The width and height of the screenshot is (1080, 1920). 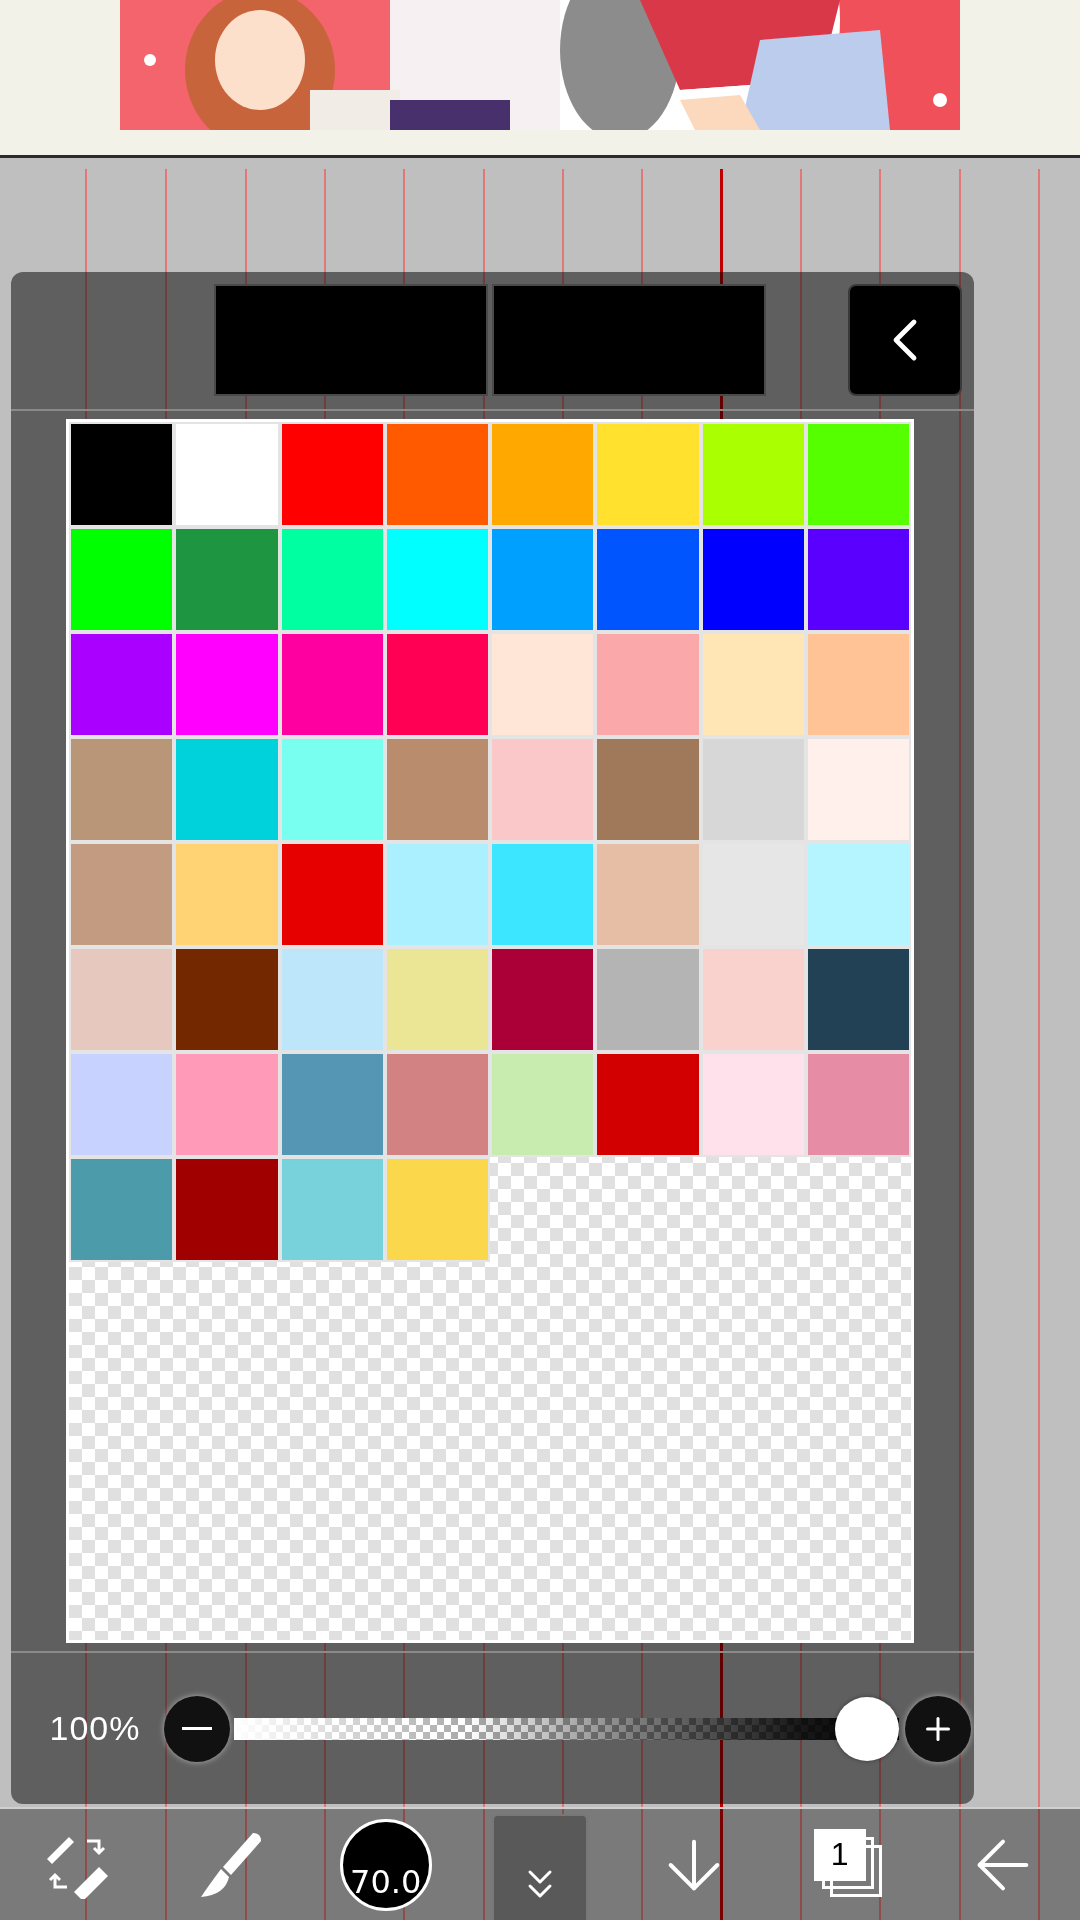 I want to click on opacity-reading: 100%, so click(x=95, y=1728).